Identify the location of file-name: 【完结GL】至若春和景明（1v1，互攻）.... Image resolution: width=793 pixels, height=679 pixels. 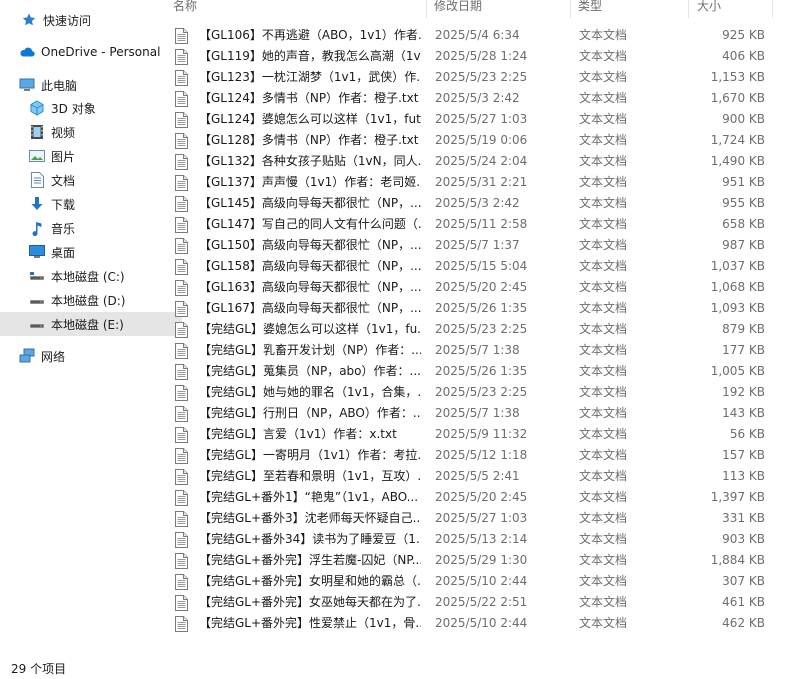
(310, 476).